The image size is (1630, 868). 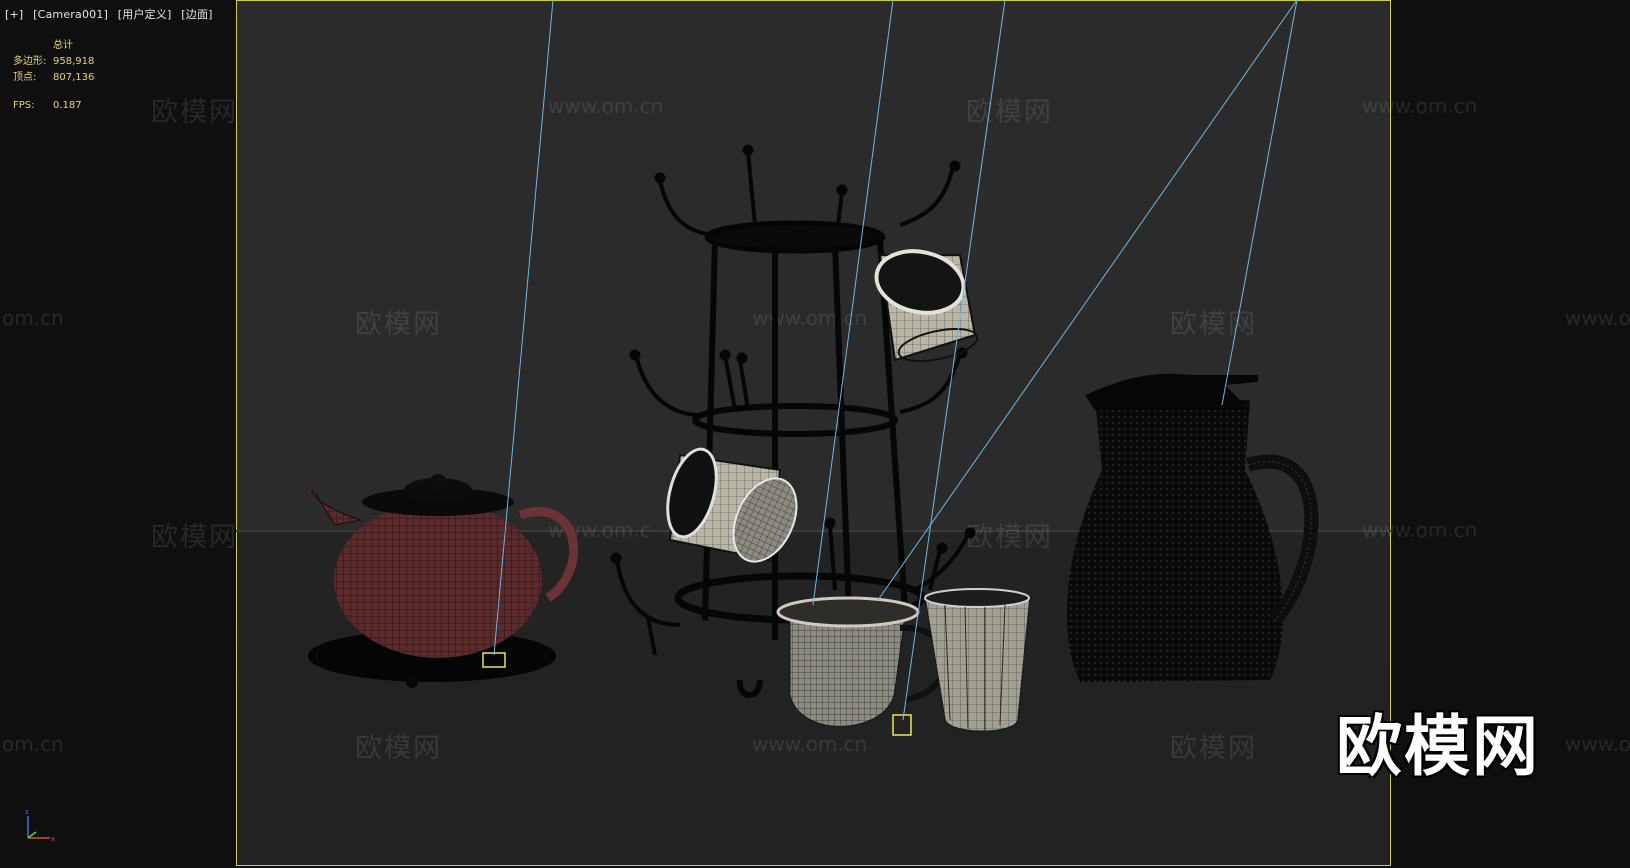 What do you see at coordinates (14, 14) in the screenshot?
I see `viewport-plus-menu: [+]` at bounding box center [14, 14].